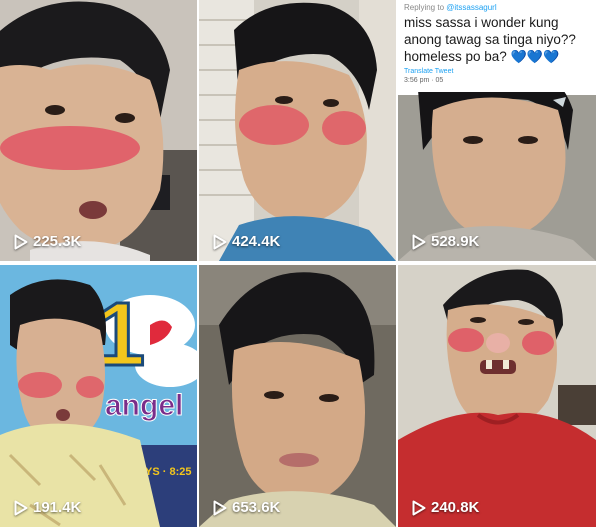  I want to click on view-count-label: 653.6K, so click(256, 507).